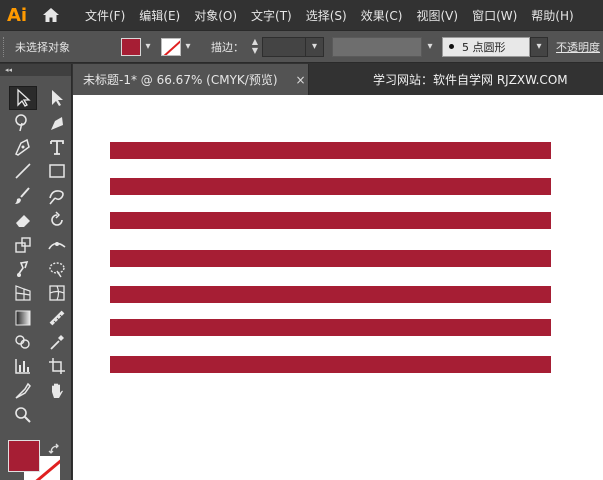 The width and height of the screenshot is (603, 480). I want to click on paintbrush-tool-icon, so click(23, 196).